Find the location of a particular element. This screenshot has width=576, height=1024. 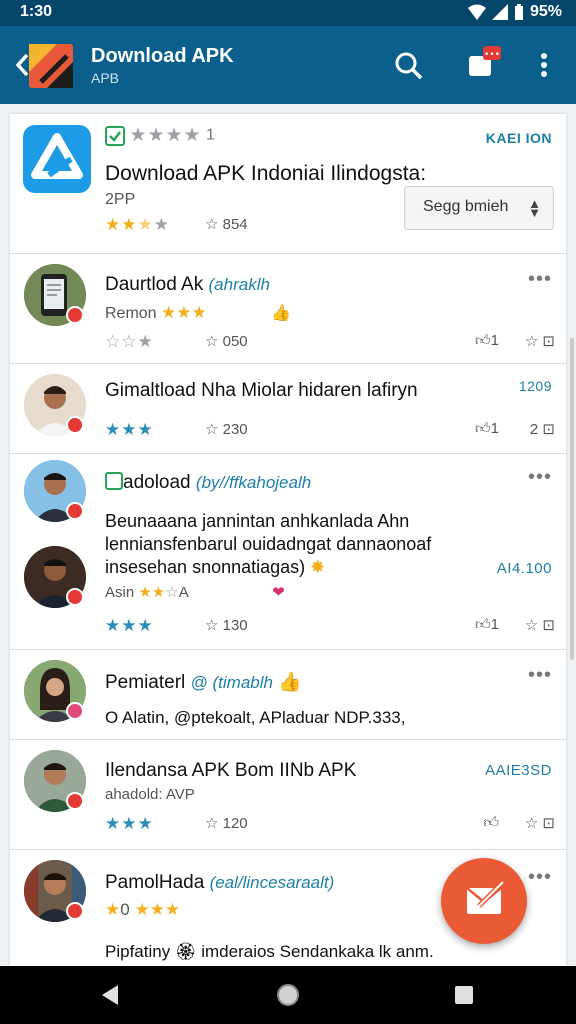

review-actions: ★★★ ☆ 230 👍︎1 2 ⊡ is located at coordinates (330, 431).